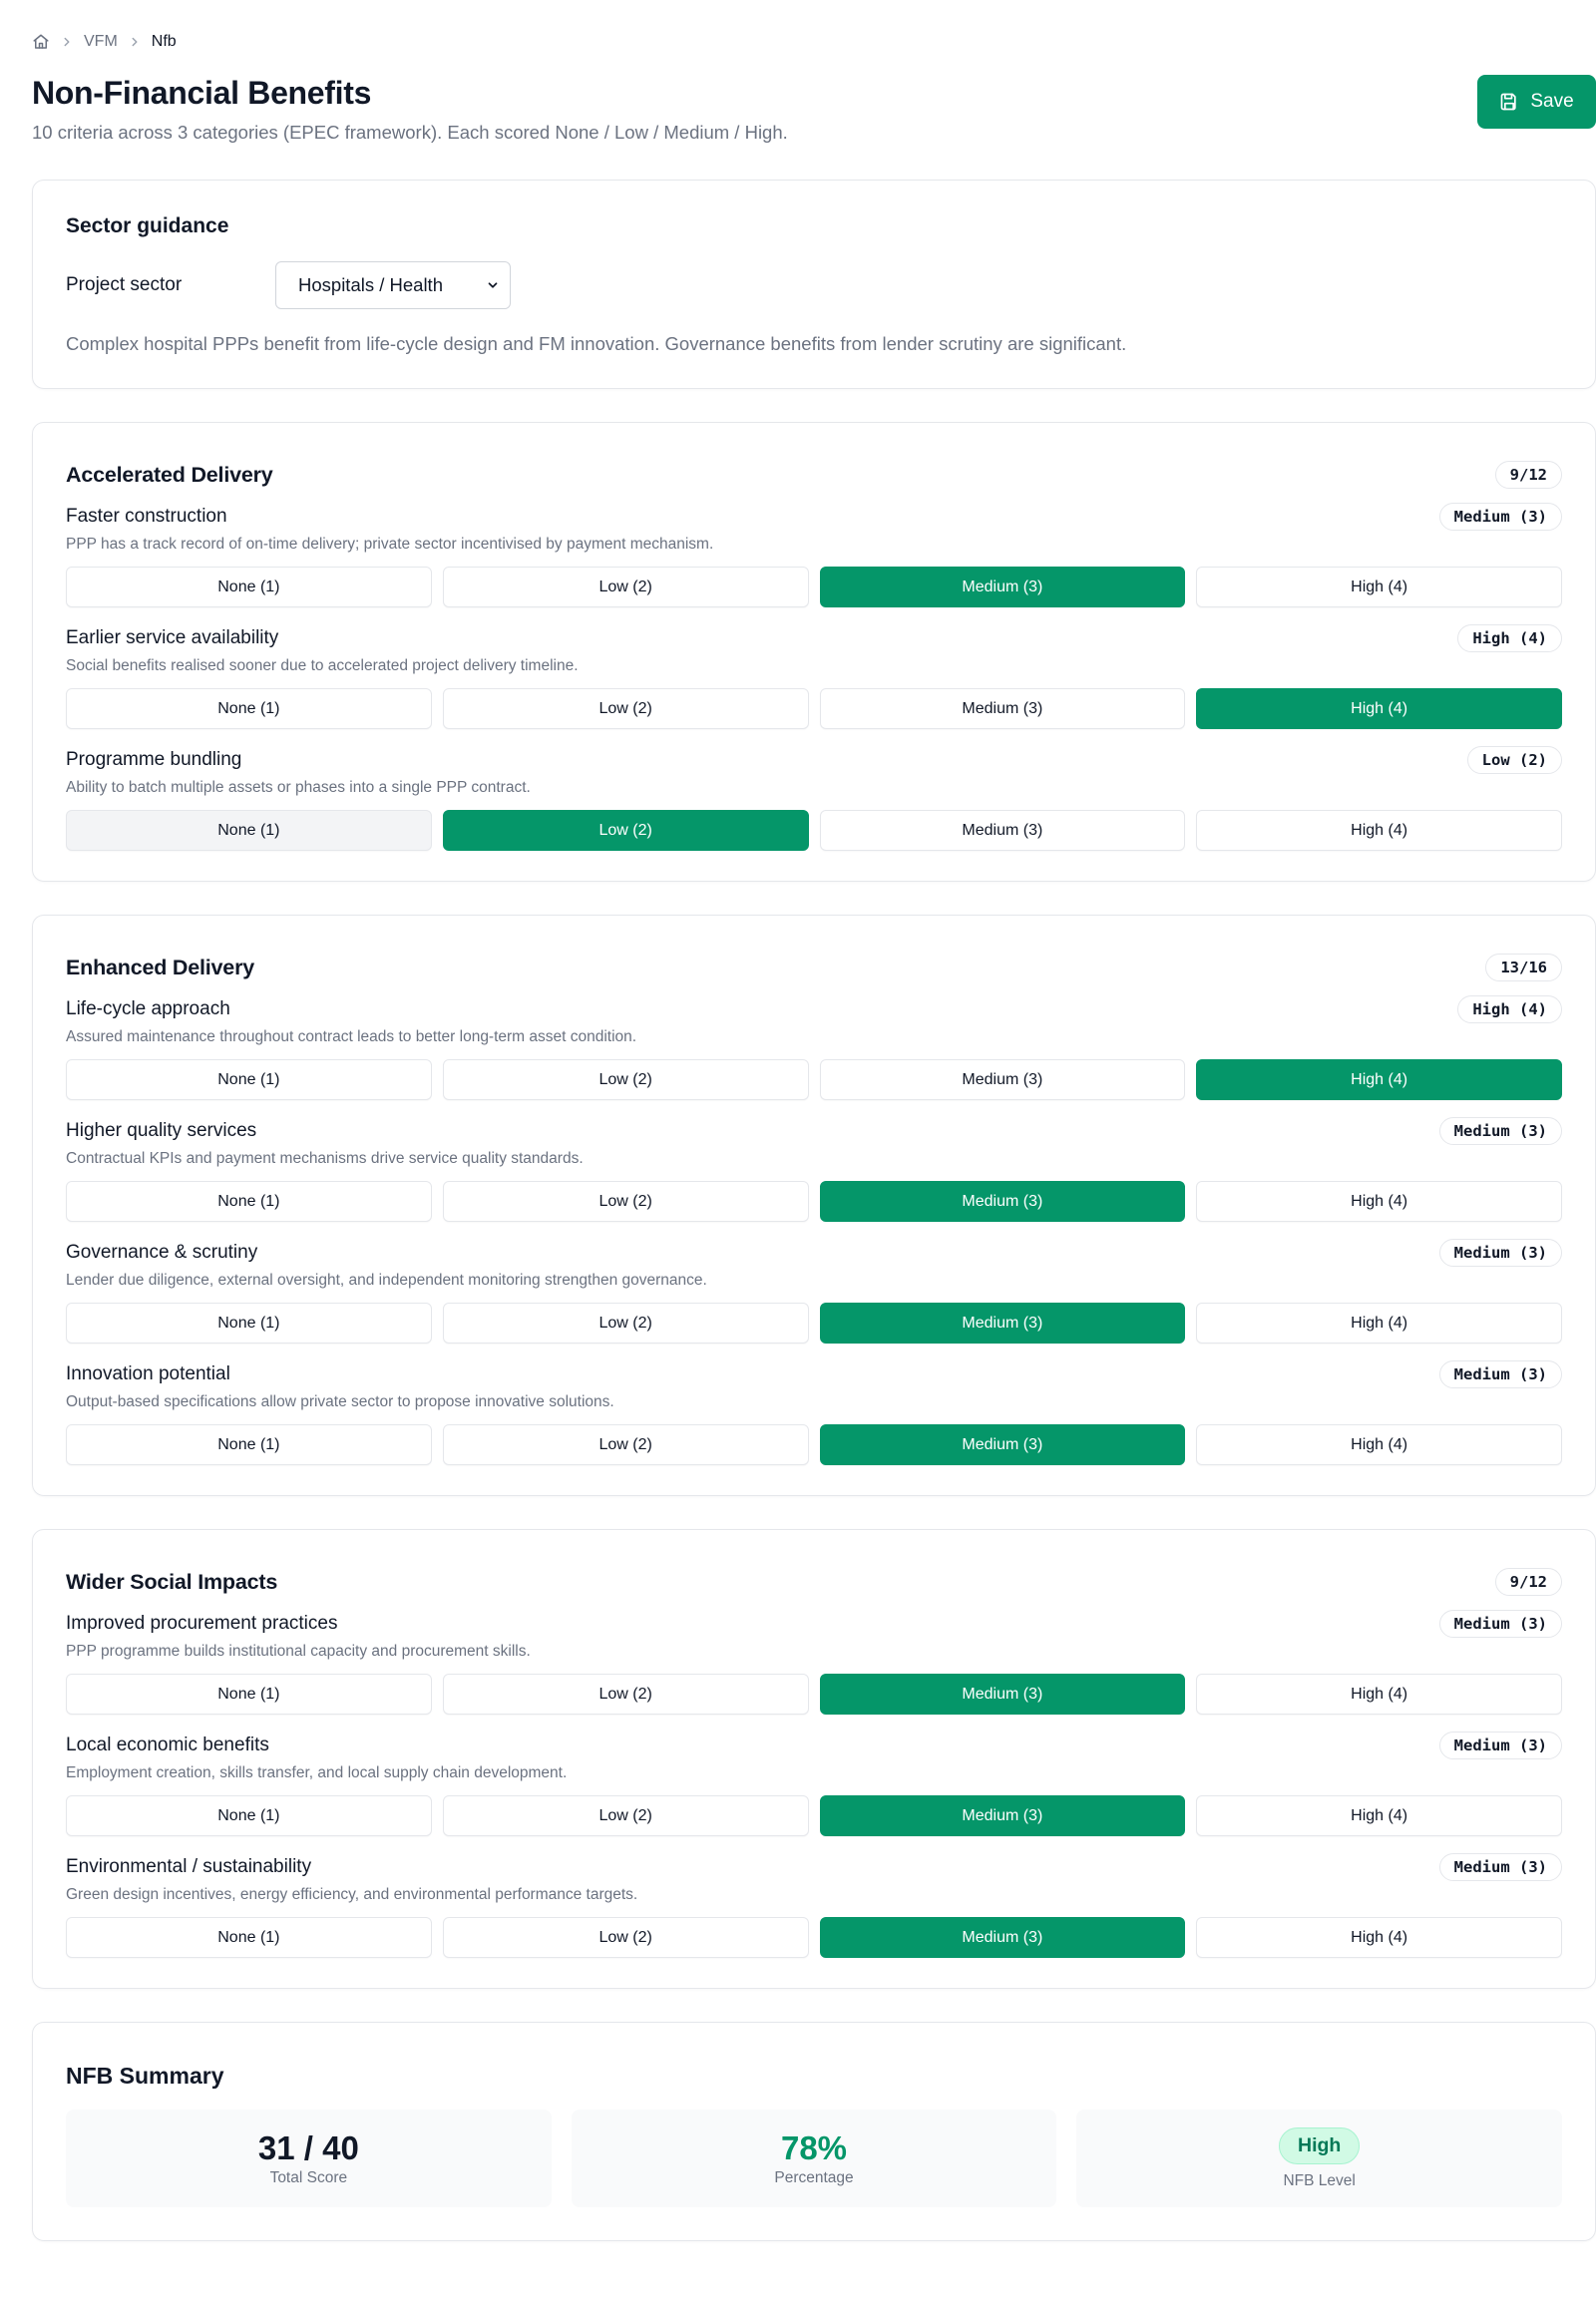 This screenshot has height=2313, width=1596. What do you see at coordinates (1509, 1009) in the screenshot?
I see `criterion-score-badge: High (4)` at bounding box center [1509, 1009].